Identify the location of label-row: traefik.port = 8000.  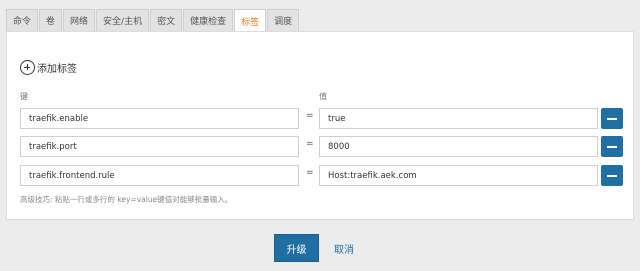
(321, 146).